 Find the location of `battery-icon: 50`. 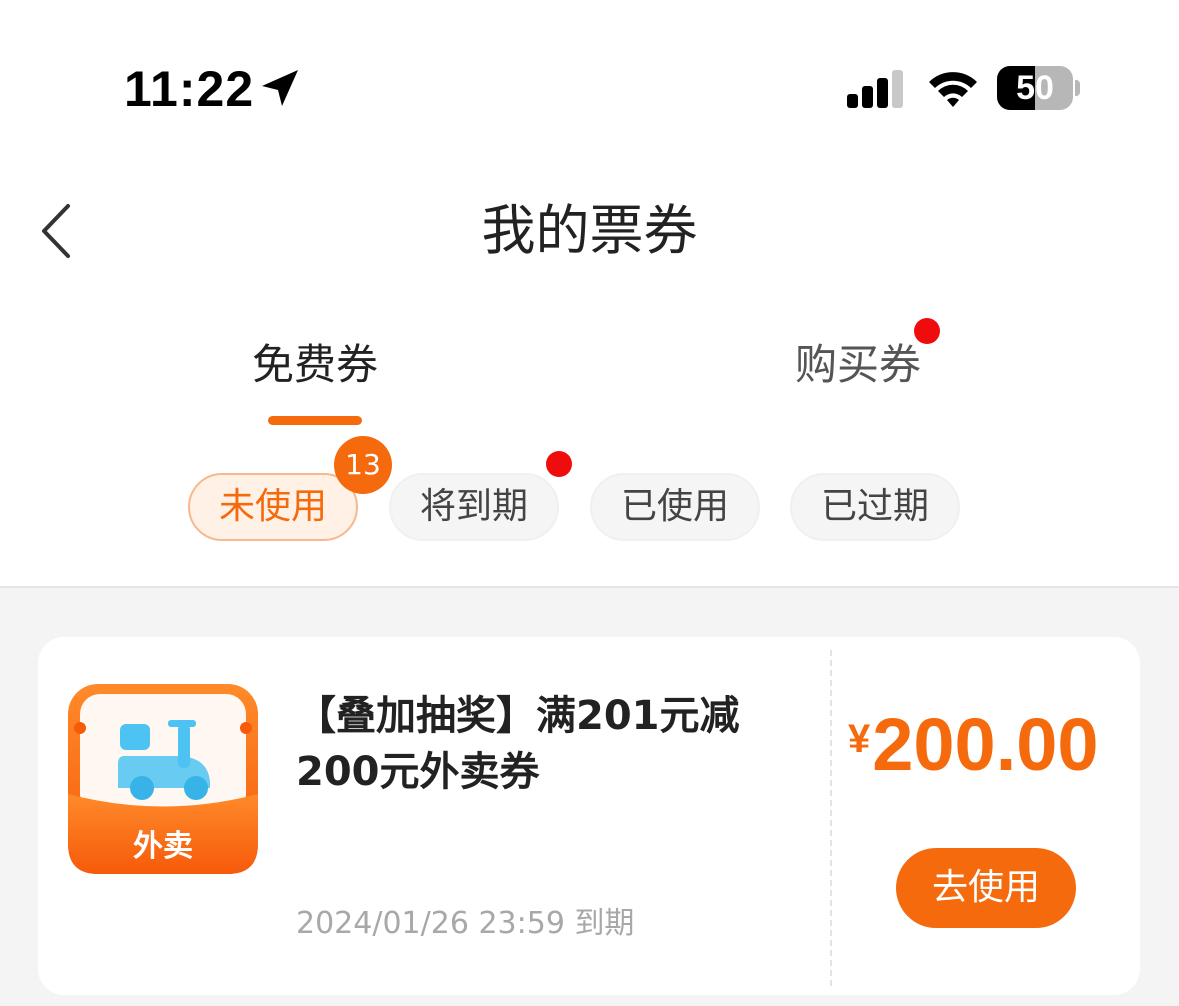

battery-icon: 50 is located at coordinates (1039, 88).